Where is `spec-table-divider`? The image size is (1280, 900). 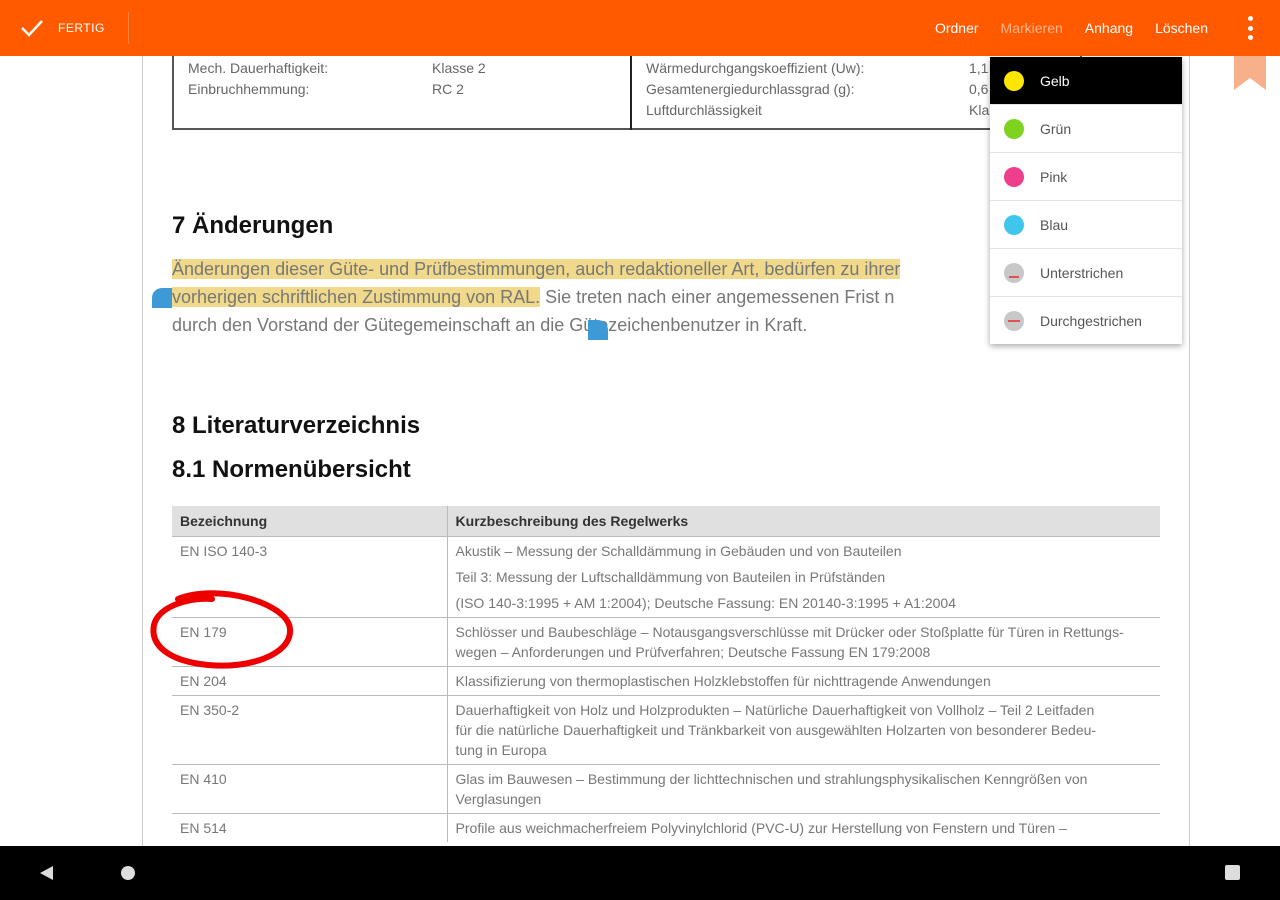
spec-table-divider is located at coordinates (631, 93).